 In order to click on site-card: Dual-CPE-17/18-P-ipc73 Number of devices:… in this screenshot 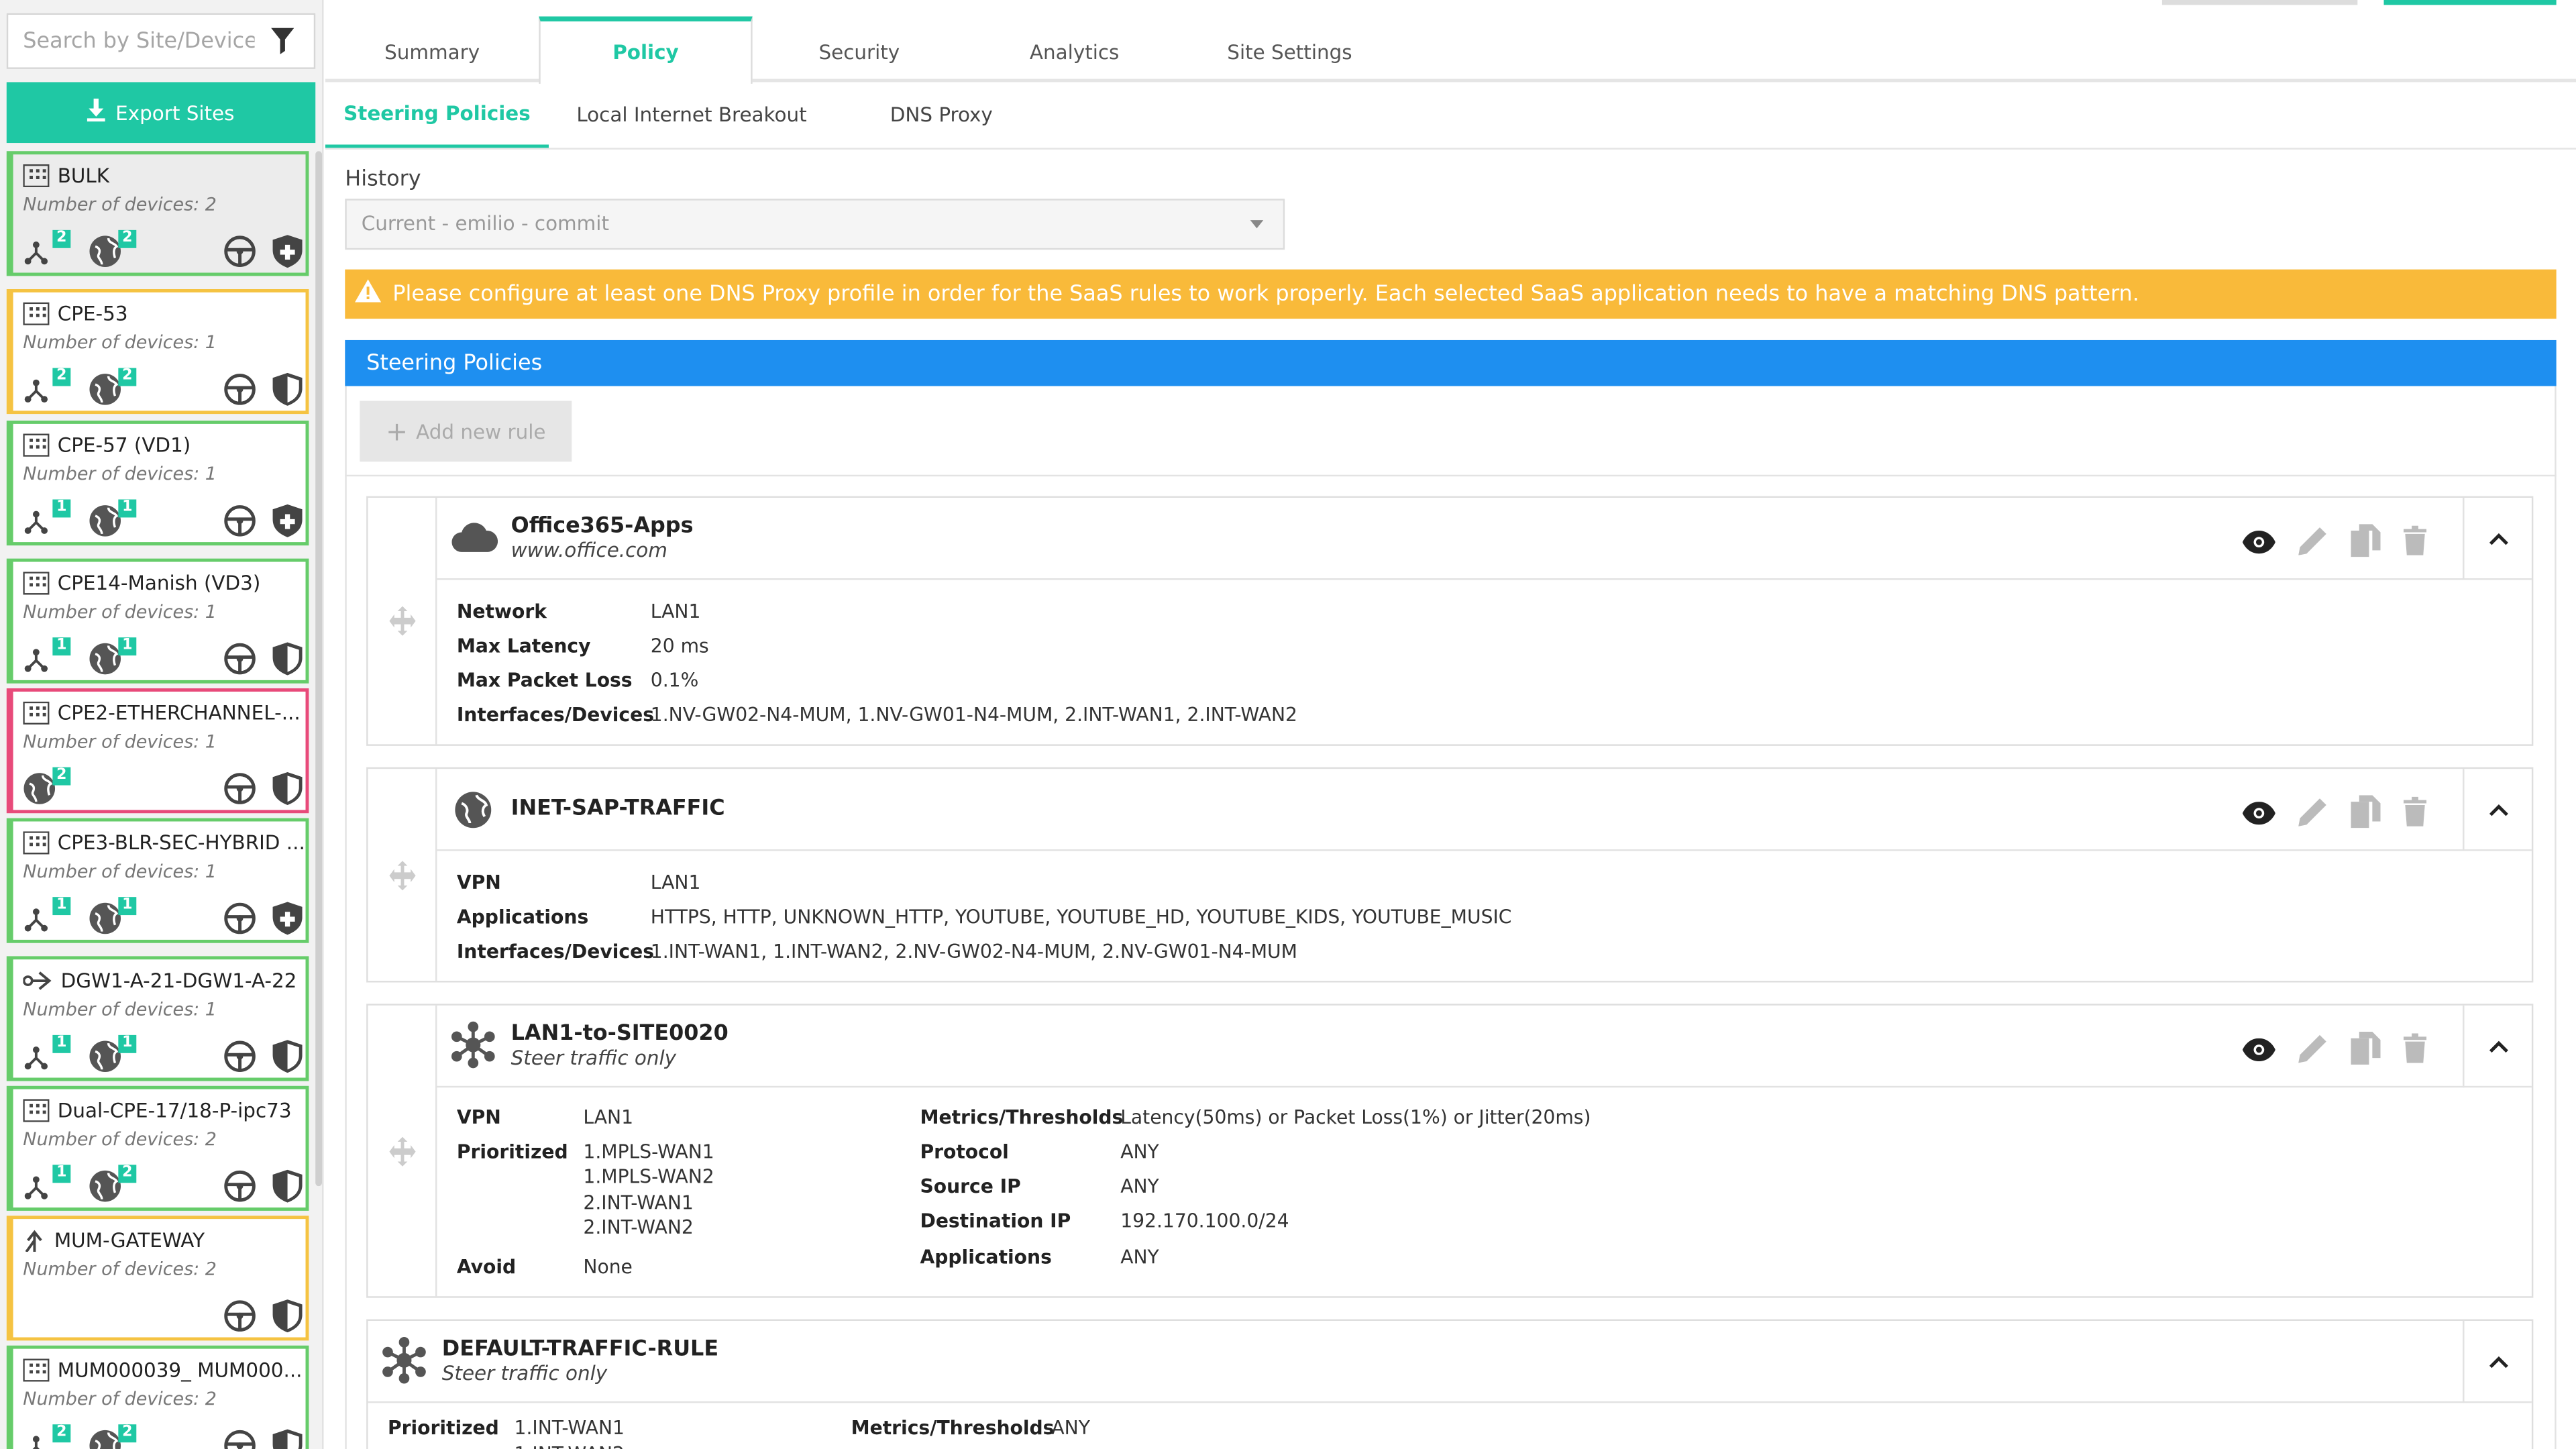, I will do `click(157, 1148)`.